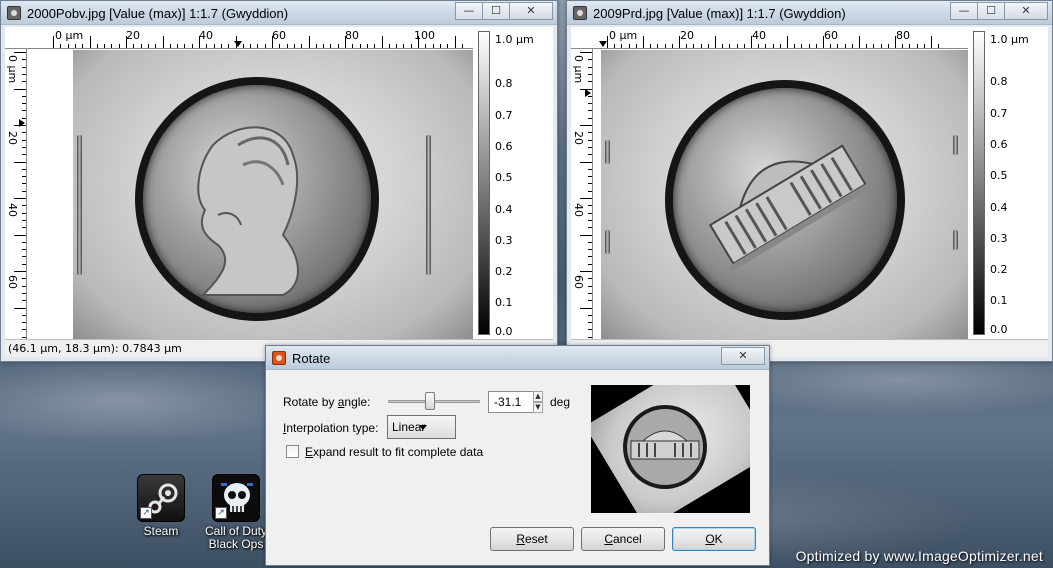  Describe the element at coordinates (511, 402) in the screenshot. I see `angle-input: -31.1` at that location.